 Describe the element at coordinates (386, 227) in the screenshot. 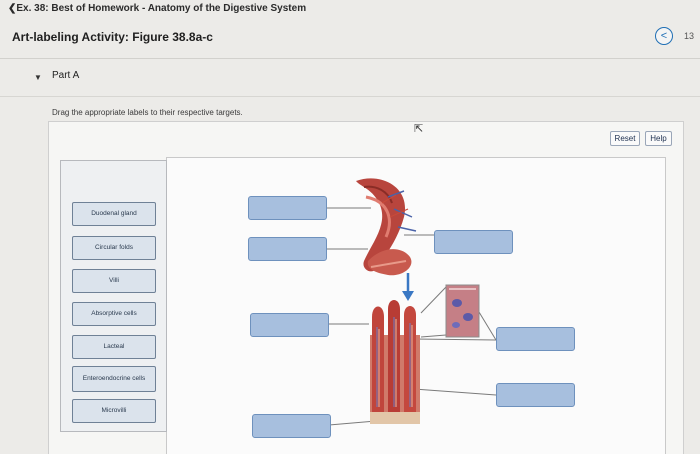

I see `intestine-coil-illustration` at that location.